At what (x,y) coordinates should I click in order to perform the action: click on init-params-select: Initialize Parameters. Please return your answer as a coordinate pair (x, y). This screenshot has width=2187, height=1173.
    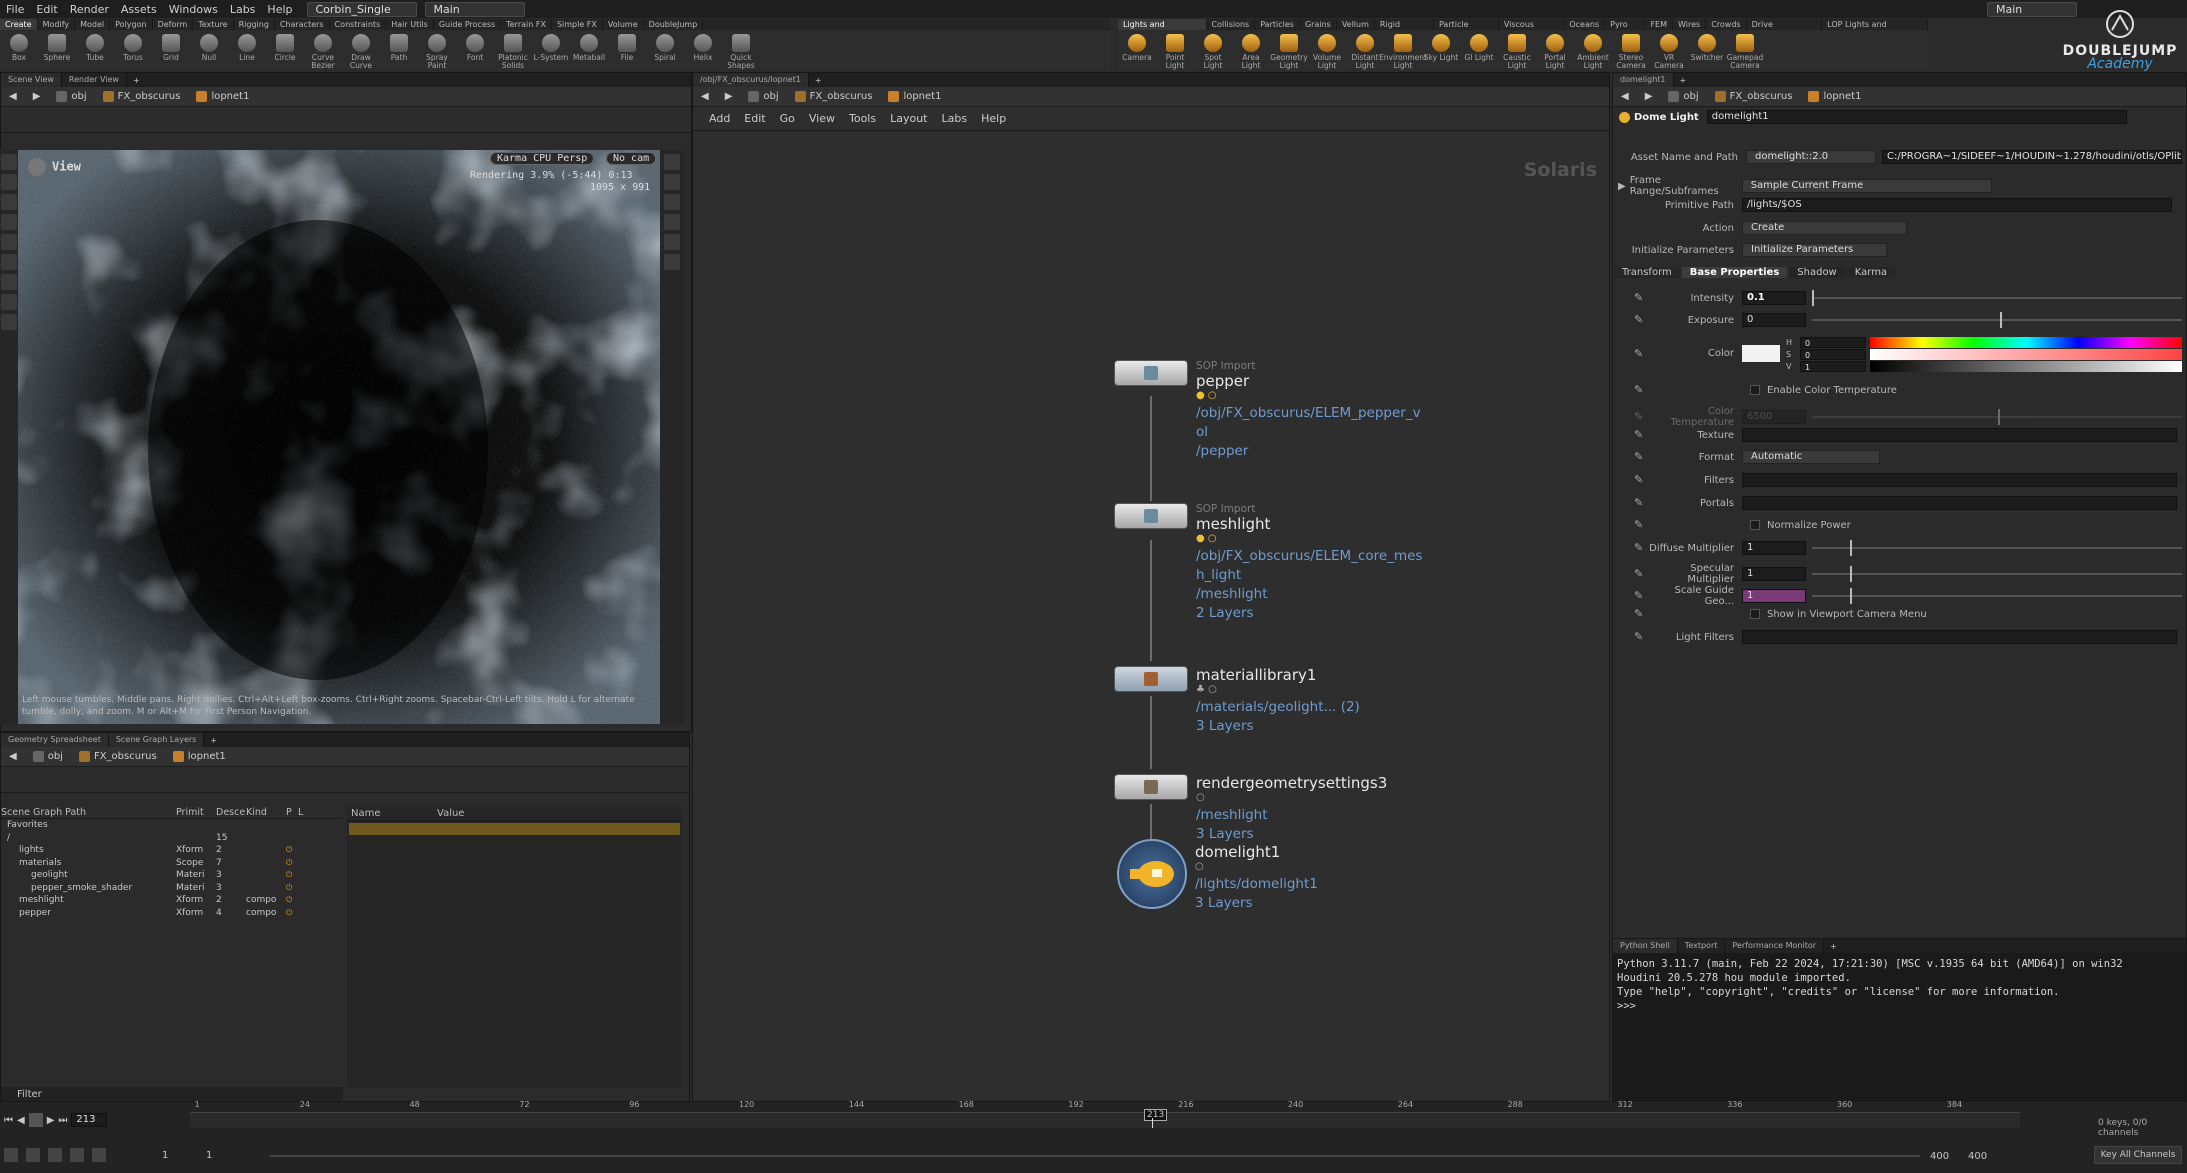
    Looking at the image, I should click on (1814, 250).